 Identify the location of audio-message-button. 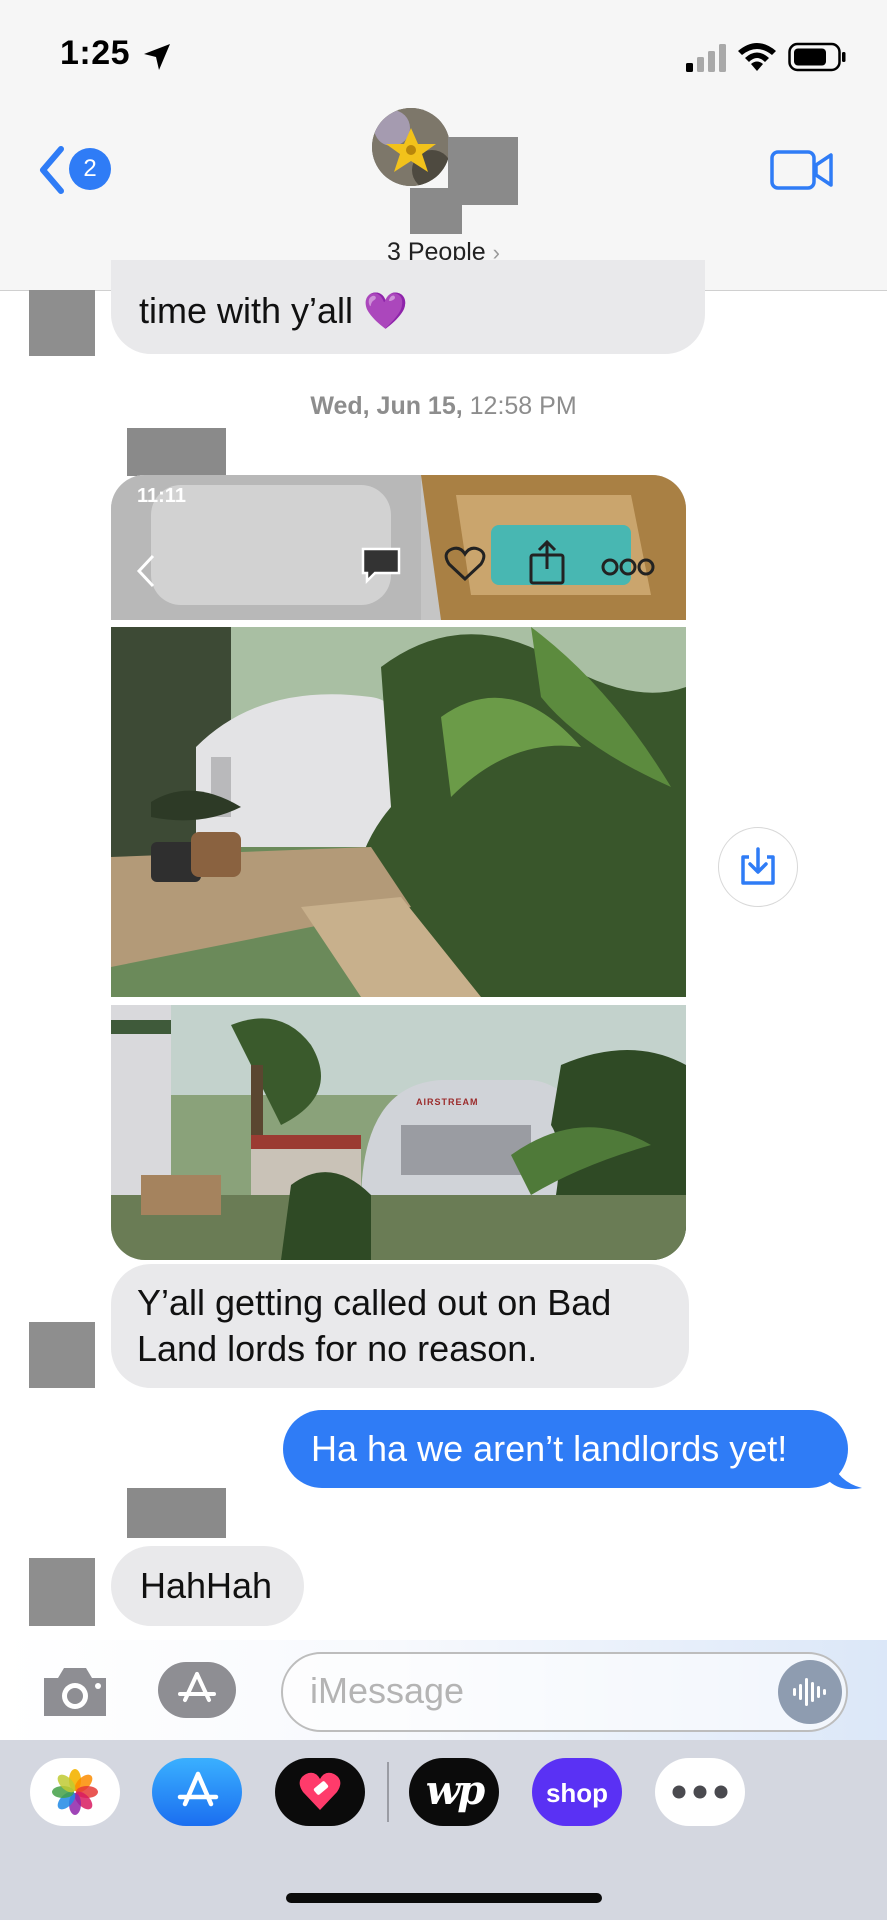
(810, 1692).